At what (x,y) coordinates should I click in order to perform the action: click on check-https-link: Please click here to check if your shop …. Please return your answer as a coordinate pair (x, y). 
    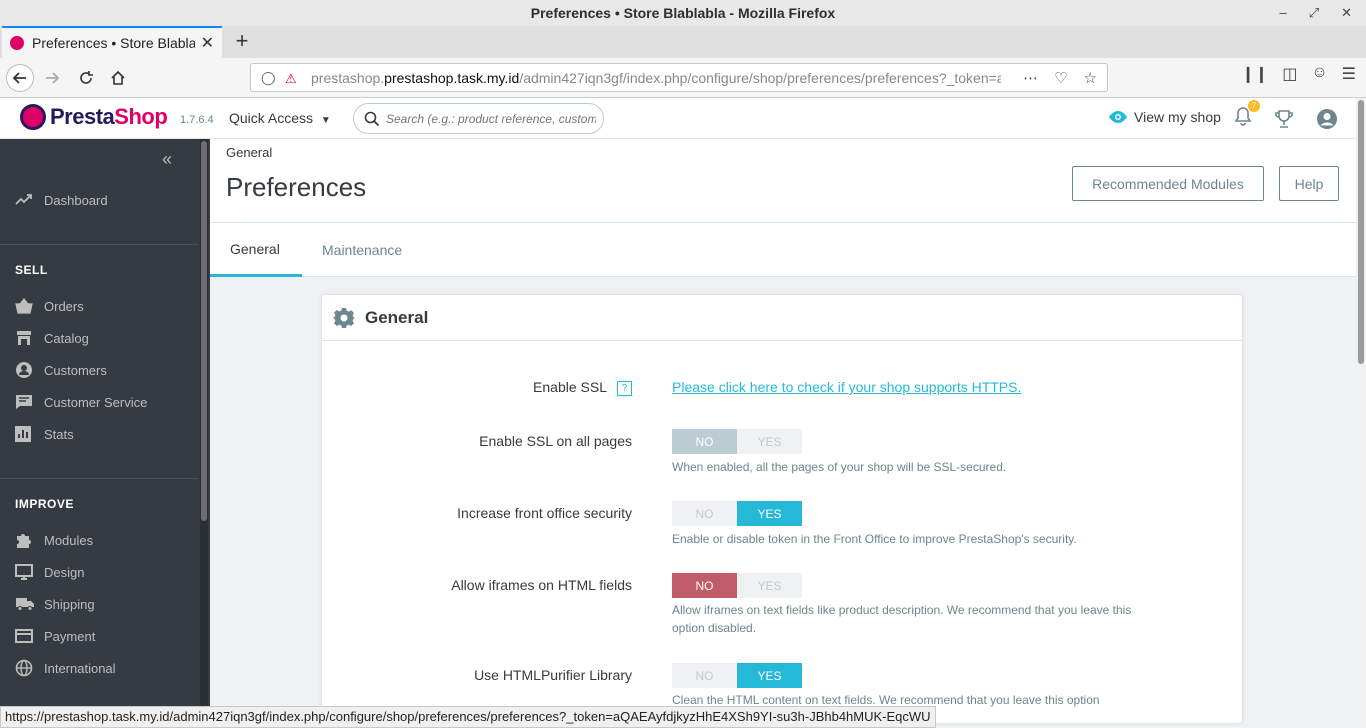
    Looking at the image, I should click on (846, 387).